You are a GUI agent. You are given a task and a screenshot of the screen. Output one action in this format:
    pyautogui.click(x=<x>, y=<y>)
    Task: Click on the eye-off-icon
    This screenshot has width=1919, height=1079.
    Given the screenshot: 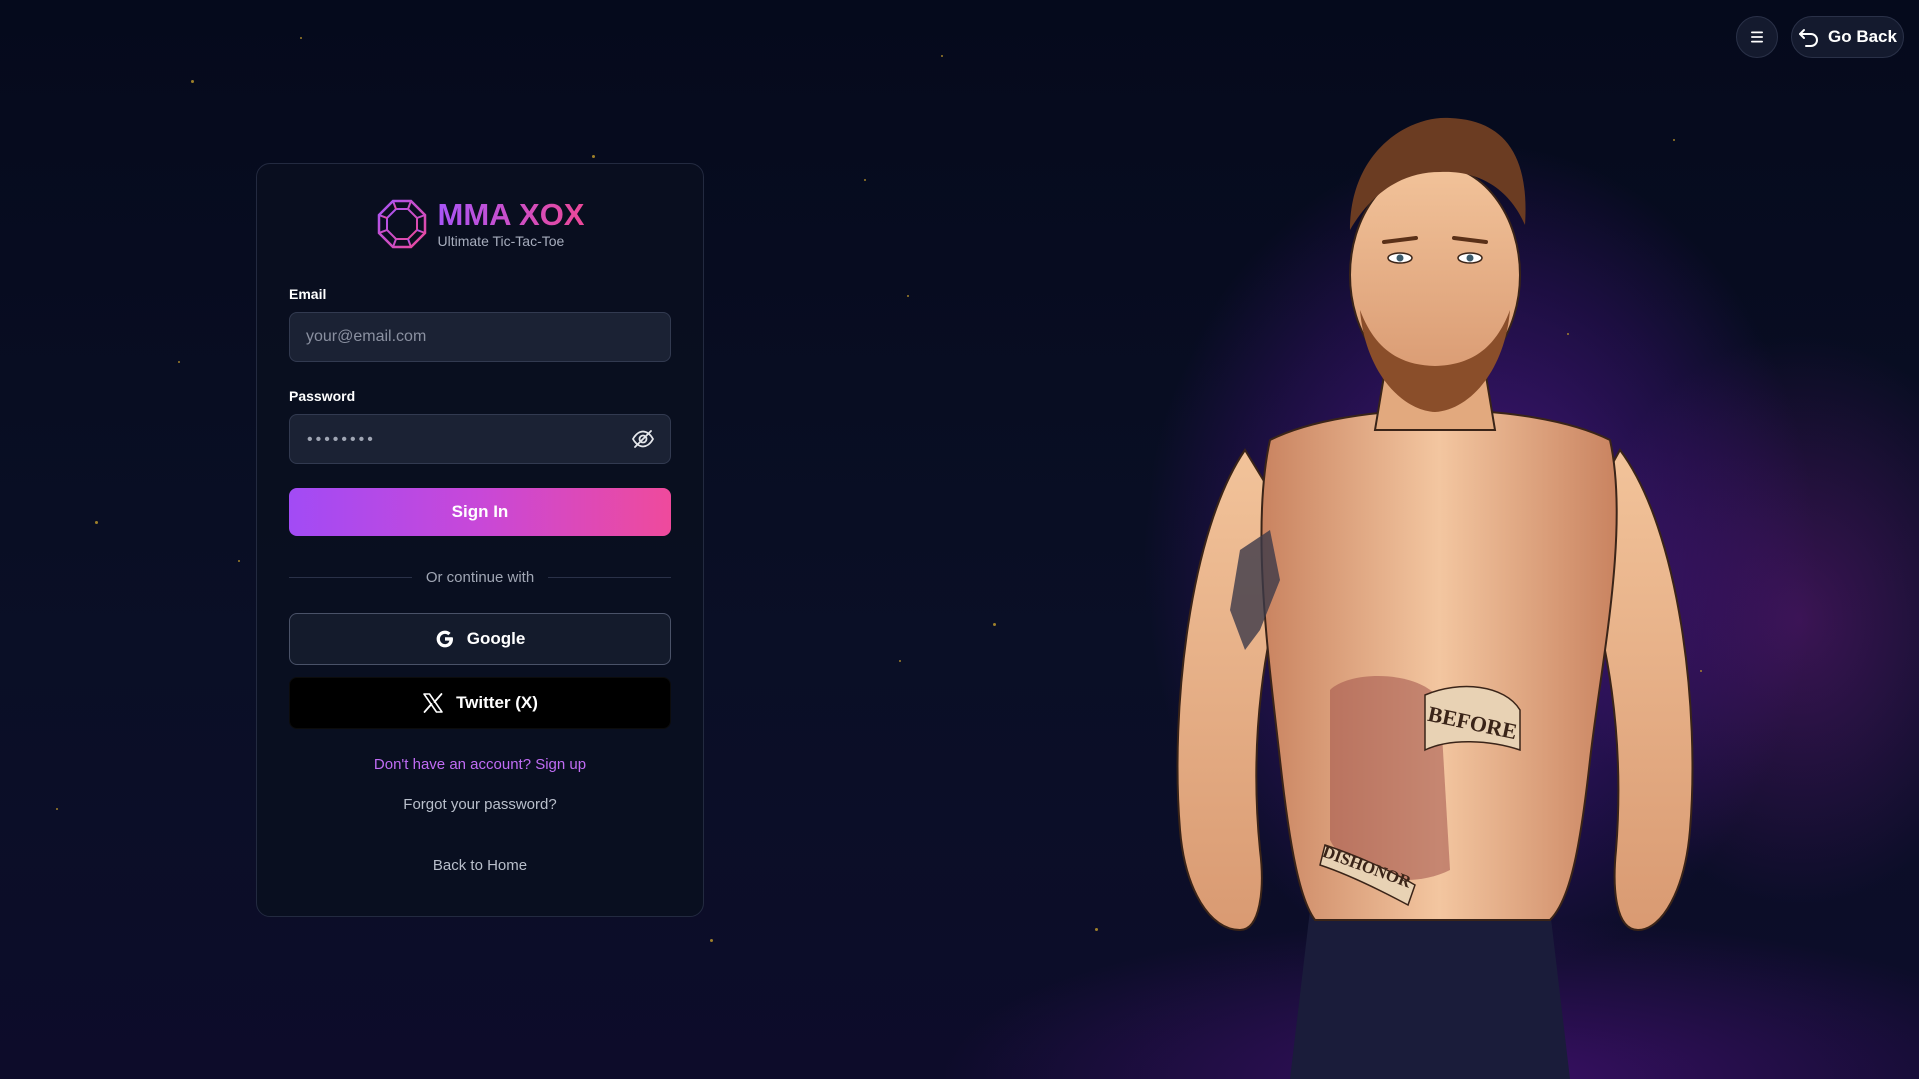 What is the action you would take?
    pyautogui.click(x=643, y=439)
    